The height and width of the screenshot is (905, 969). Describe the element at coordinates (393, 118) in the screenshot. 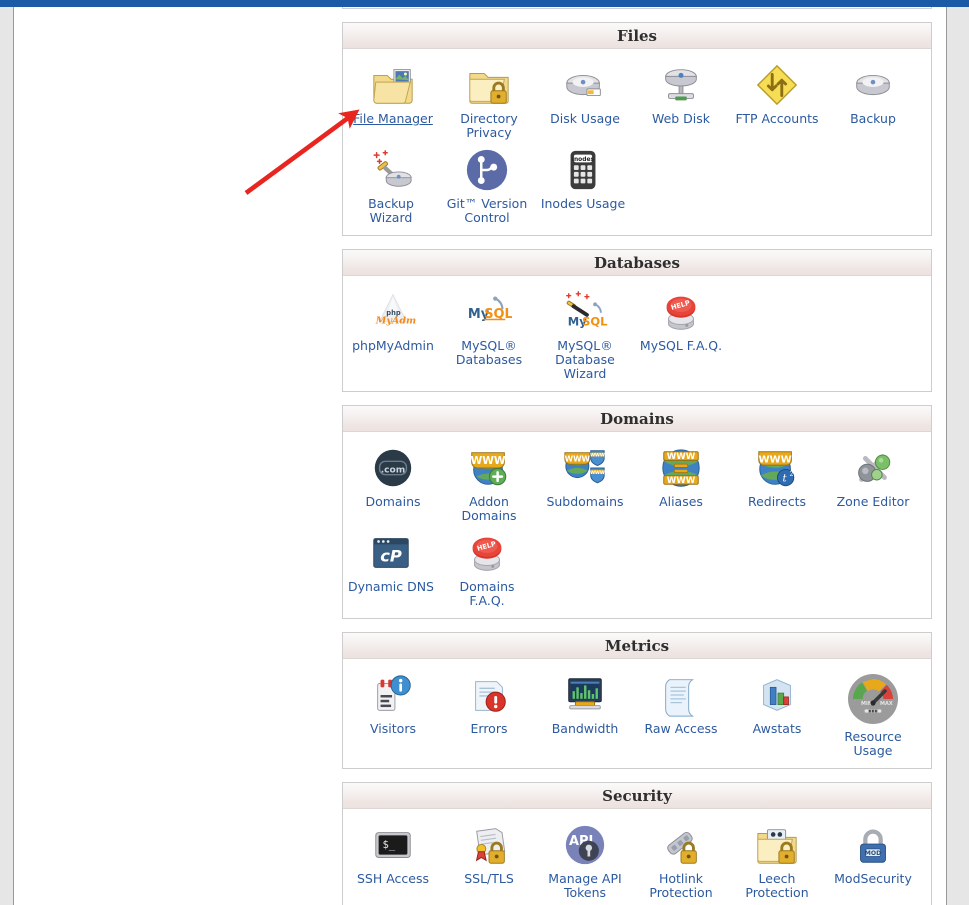

I see `tile-label-file-manager: File Manager` at that location.